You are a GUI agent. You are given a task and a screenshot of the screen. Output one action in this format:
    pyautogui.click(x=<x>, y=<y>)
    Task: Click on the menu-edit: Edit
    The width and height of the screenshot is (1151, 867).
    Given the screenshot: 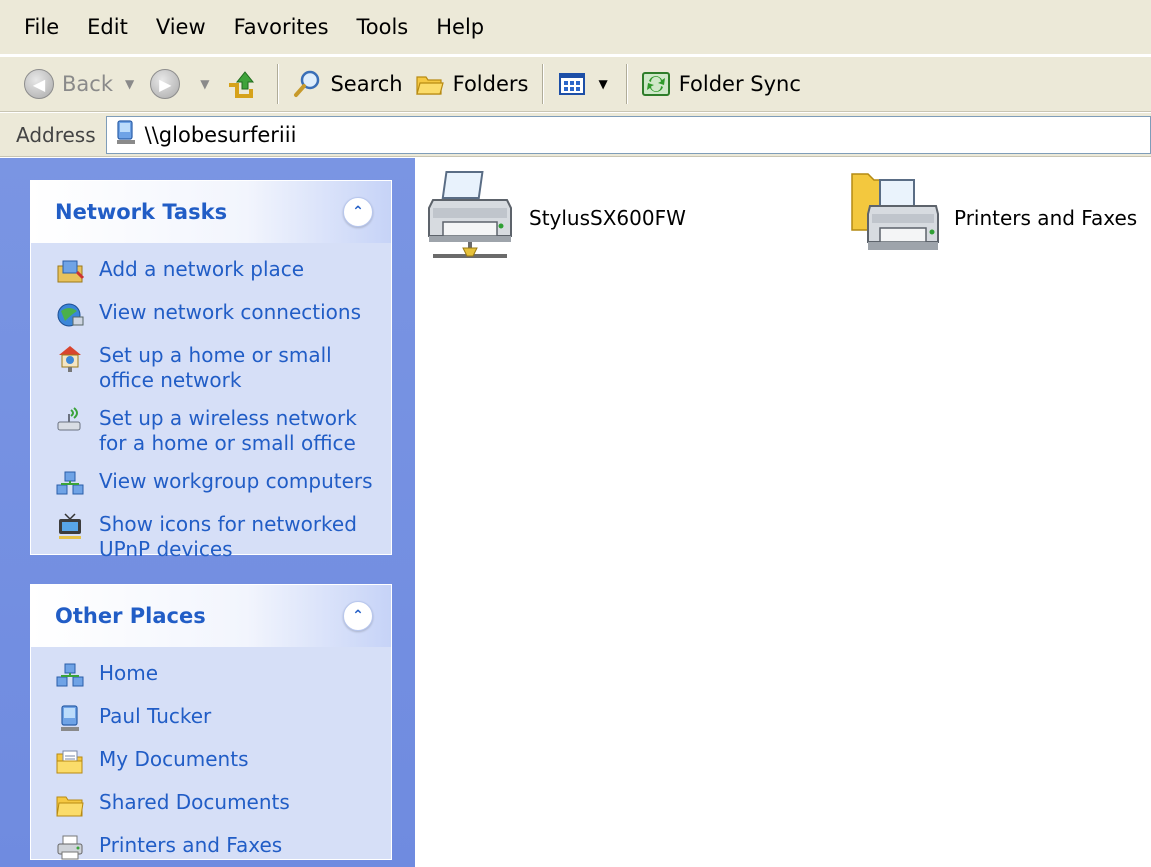 What is the action you would take?
    pyautogui.click(x=107, y=27)
    